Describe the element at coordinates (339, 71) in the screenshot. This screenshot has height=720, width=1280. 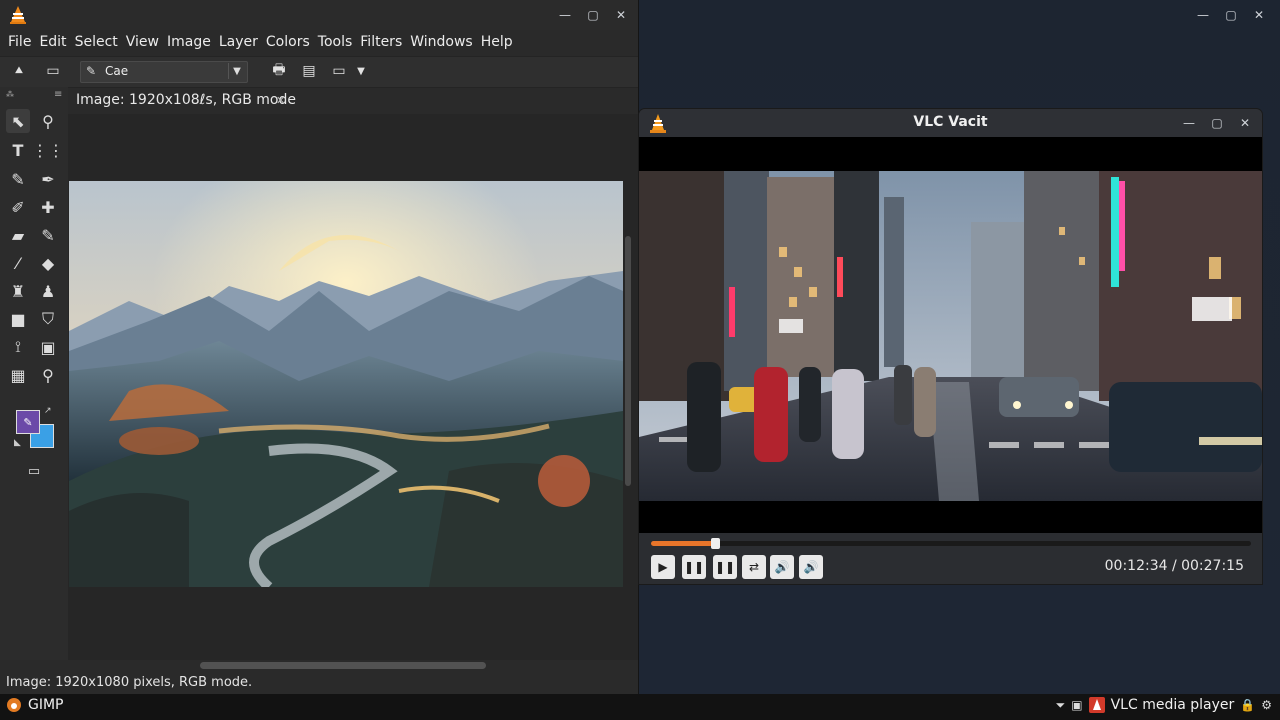
I see `monitor-icon: ▭` at that location.